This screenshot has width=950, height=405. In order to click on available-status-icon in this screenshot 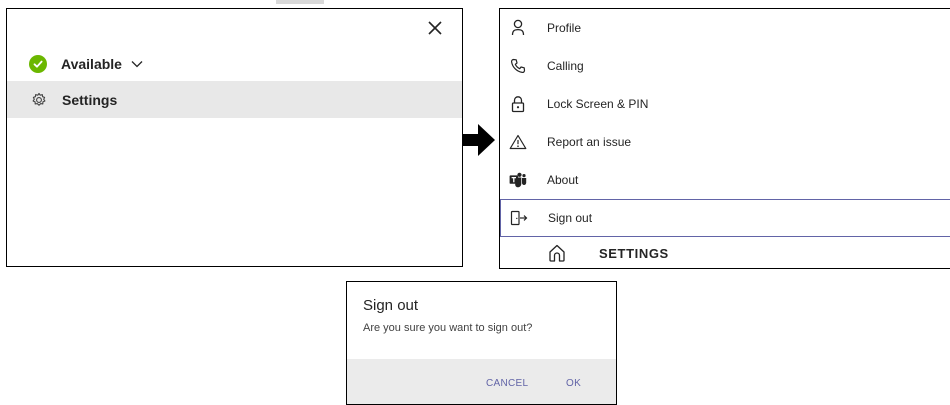, I will do `click(38, 64)`.